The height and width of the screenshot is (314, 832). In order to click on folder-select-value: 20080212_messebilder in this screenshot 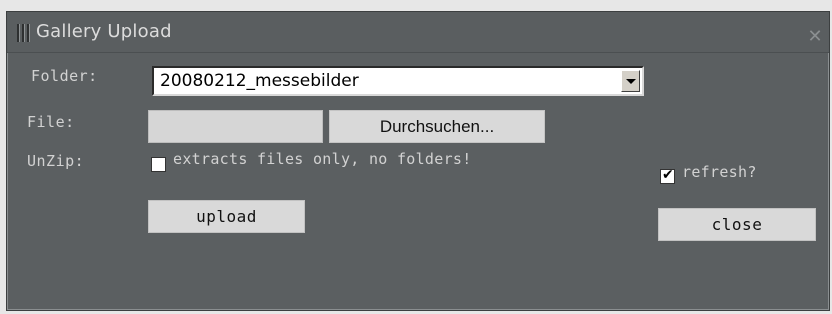, I will do `click(259, 81)`.